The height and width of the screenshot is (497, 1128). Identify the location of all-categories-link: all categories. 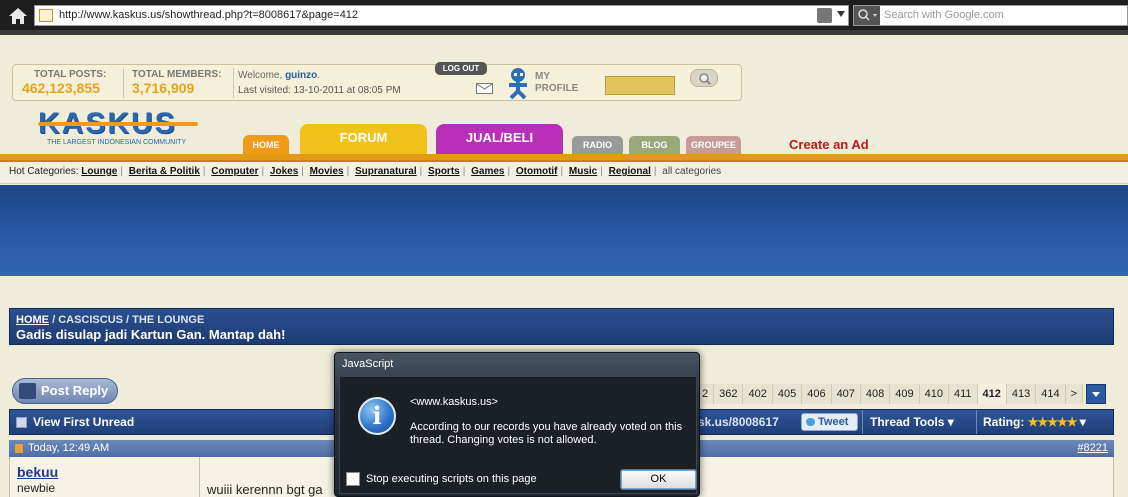
(691, 171).